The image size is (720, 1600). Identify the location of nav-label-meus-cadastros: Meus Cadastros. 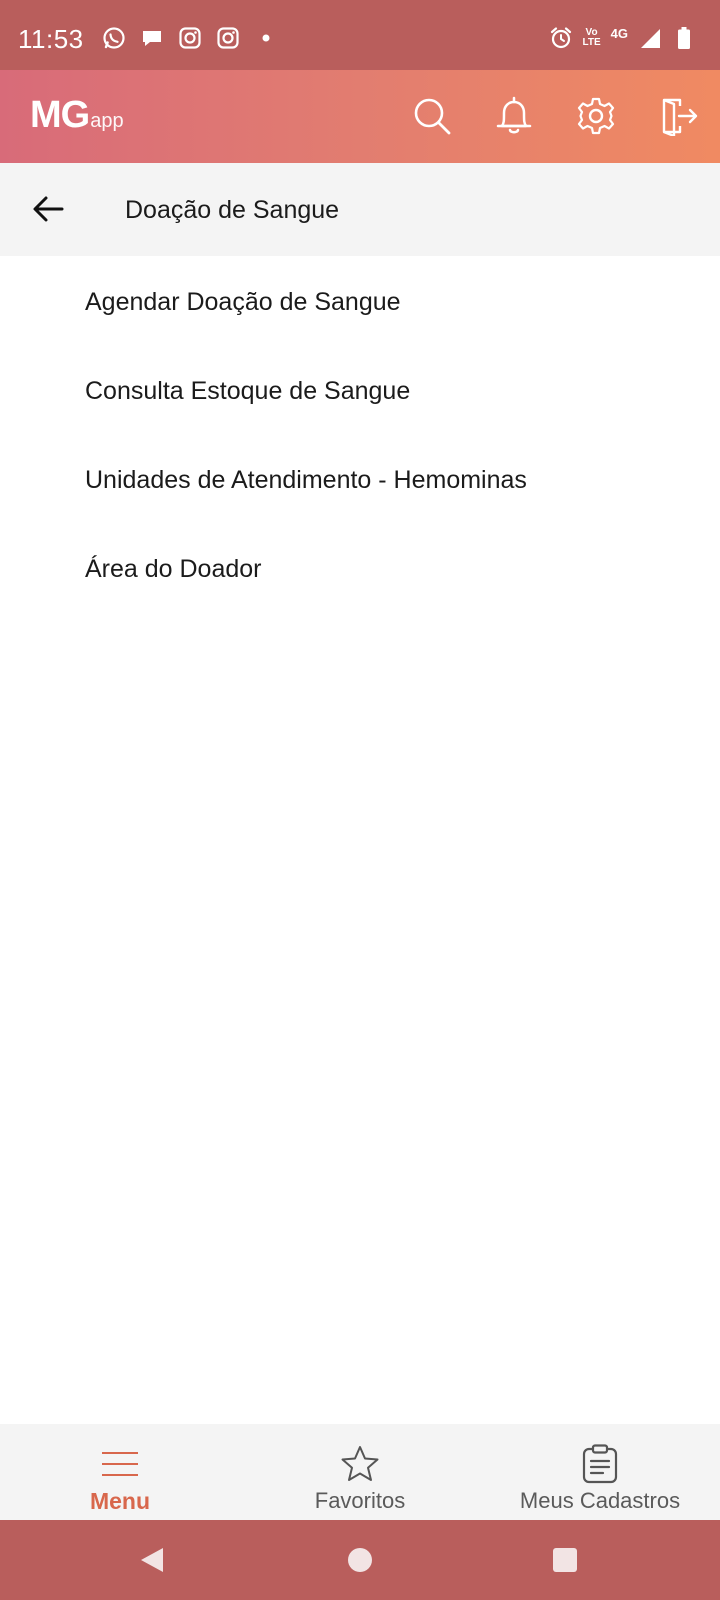
(600, 1500).